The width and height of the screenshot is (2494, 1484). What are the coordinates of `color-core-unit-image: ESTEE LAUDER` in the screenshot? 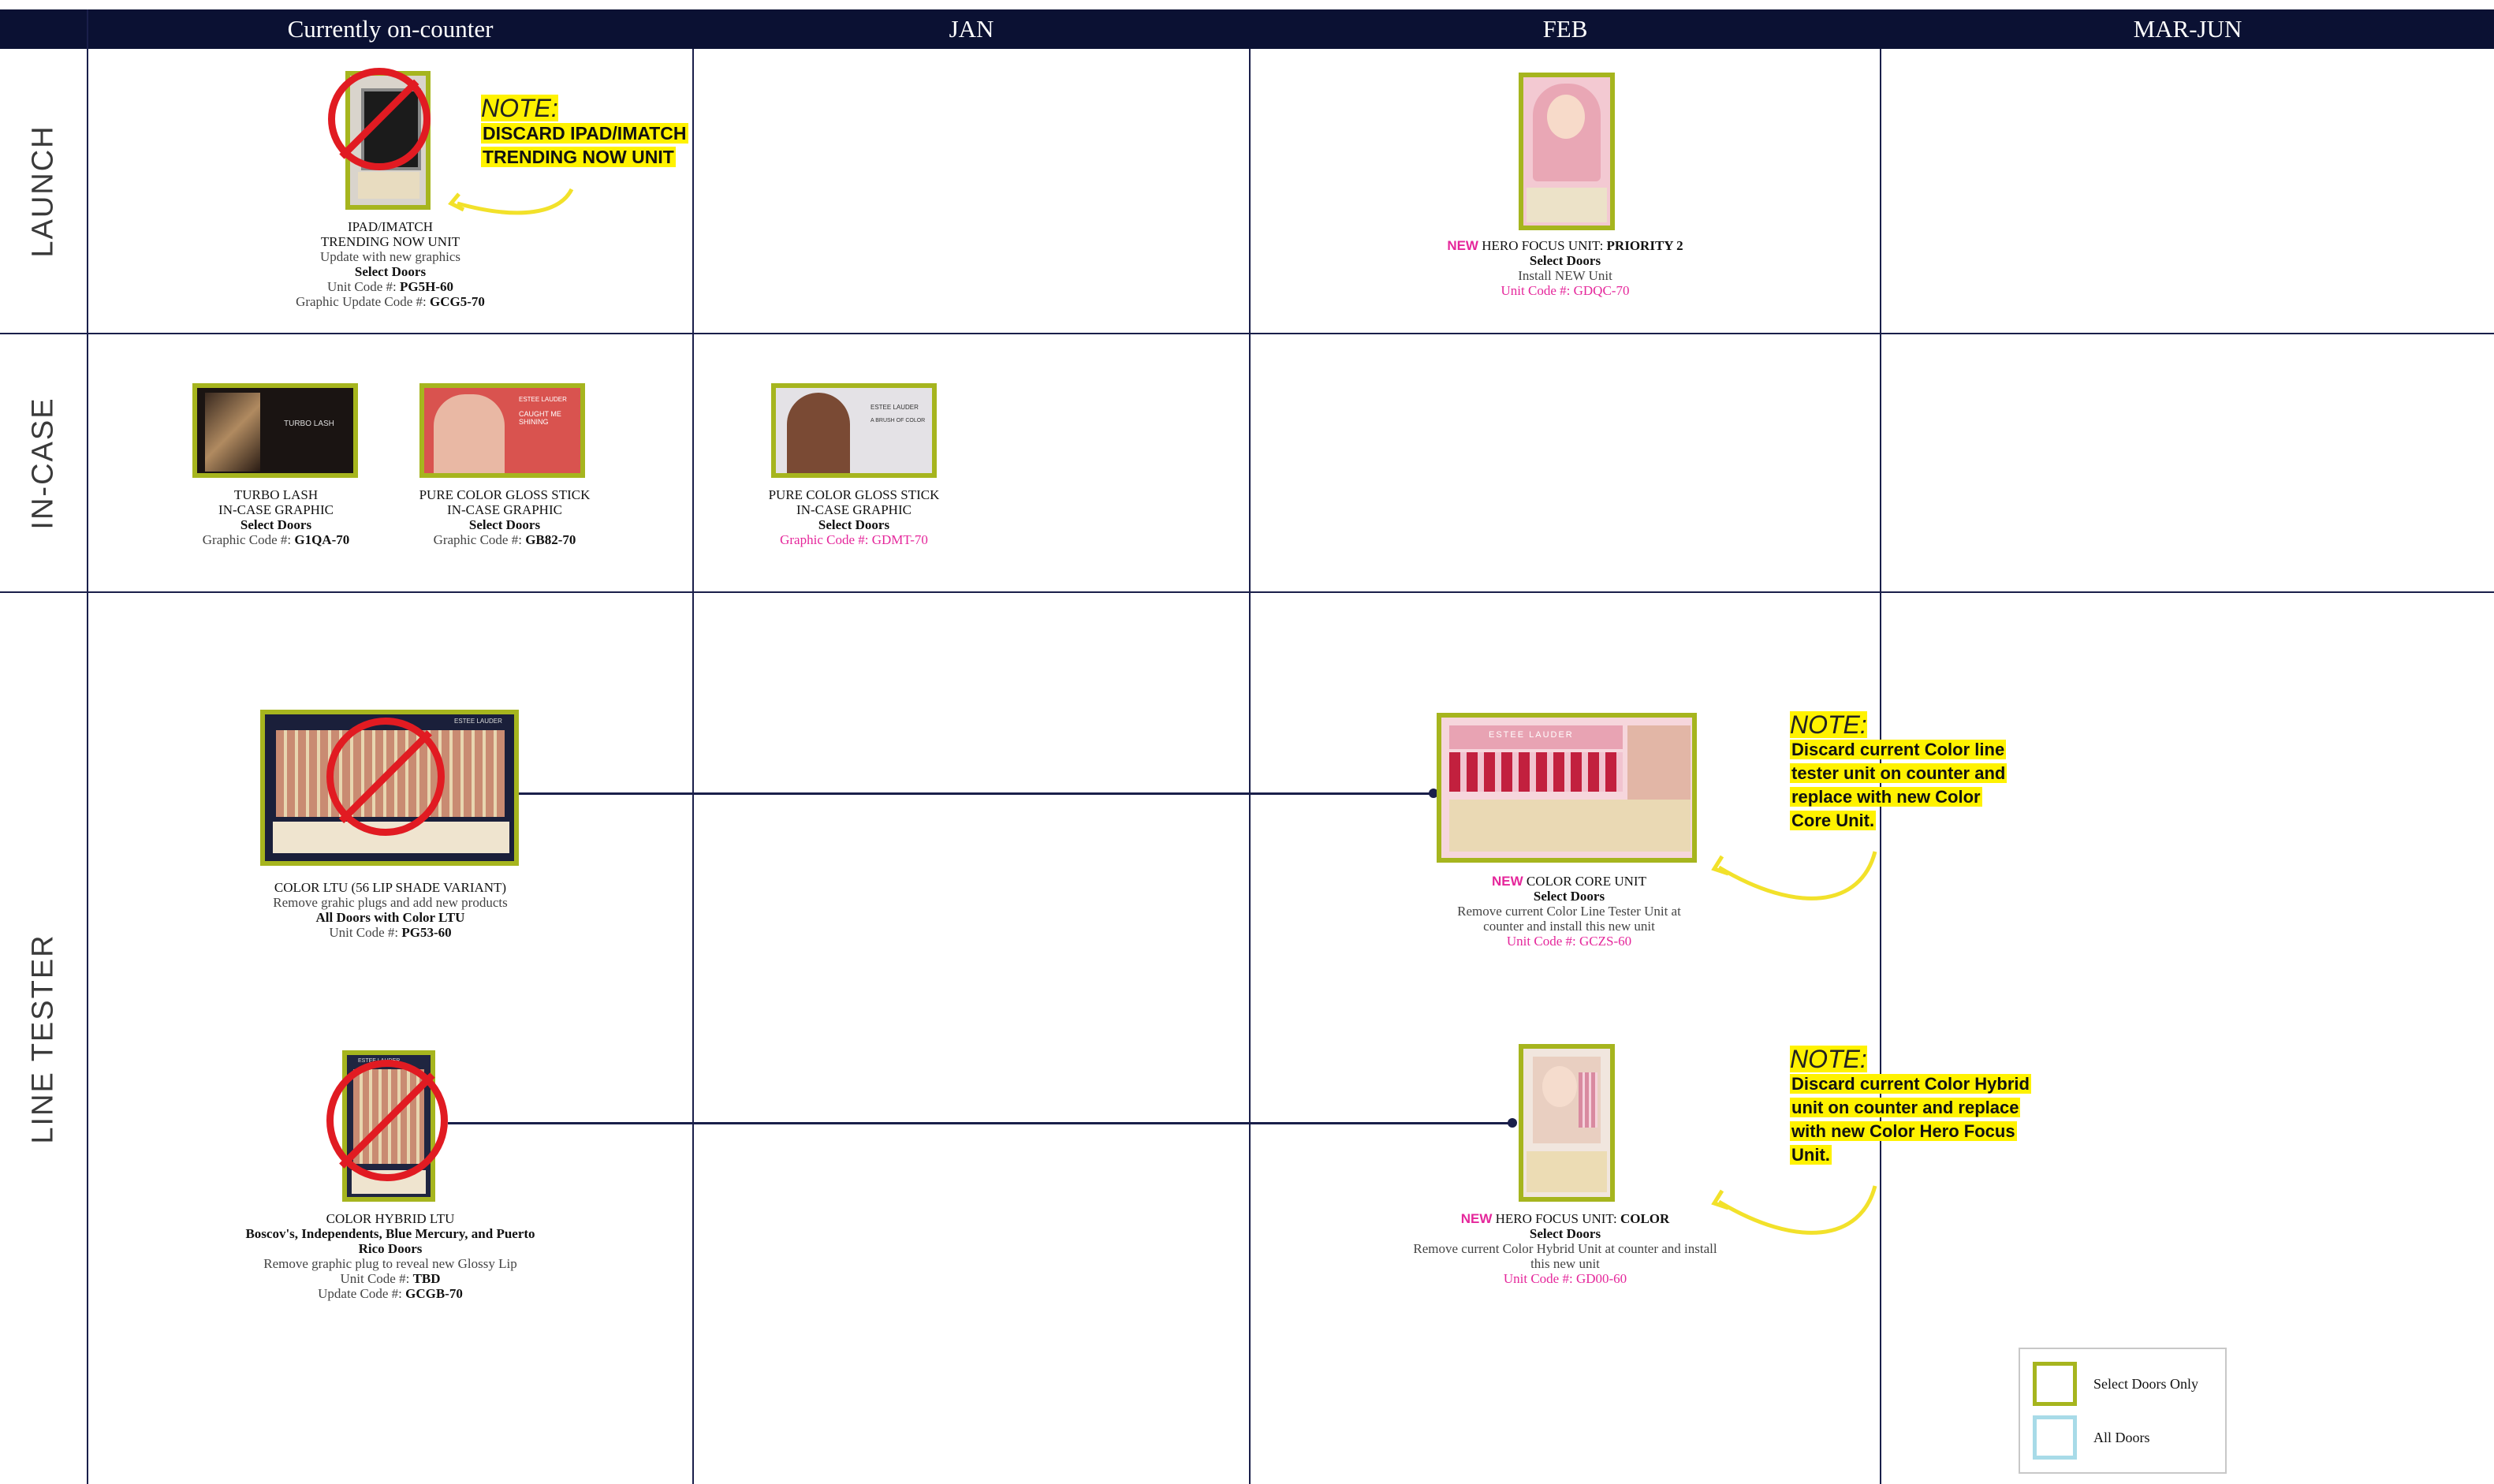 It's located at (1567, 788).